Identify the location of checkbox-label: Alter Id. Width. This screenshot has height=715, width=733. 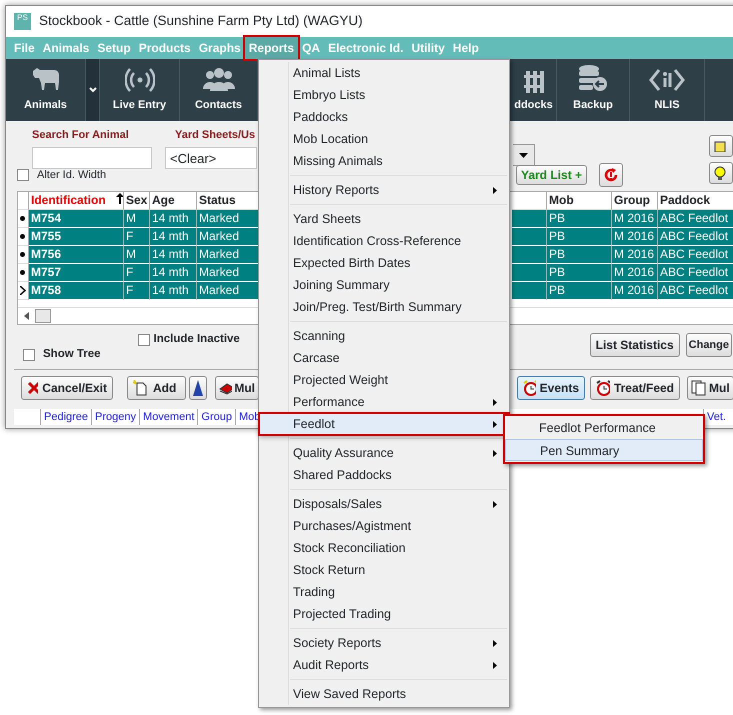
(71, 175).